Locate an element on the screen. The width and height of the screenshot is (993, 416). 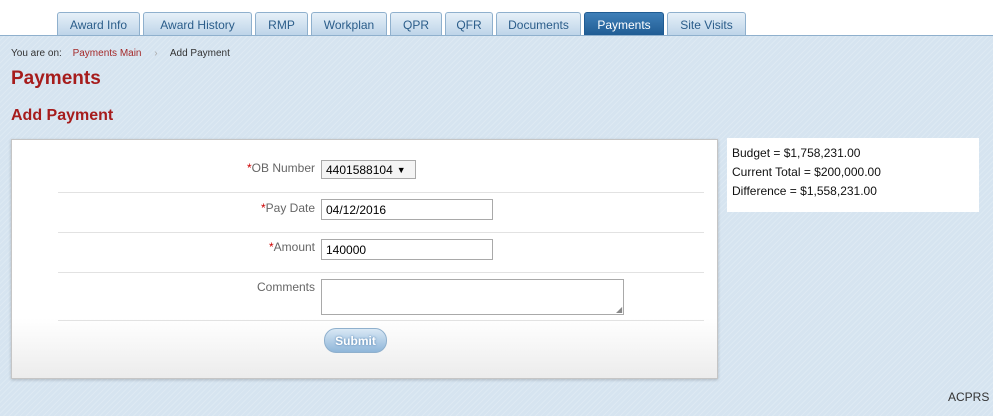
breadcrumb-prefix: You are on: is located at coordinates (36, 53).